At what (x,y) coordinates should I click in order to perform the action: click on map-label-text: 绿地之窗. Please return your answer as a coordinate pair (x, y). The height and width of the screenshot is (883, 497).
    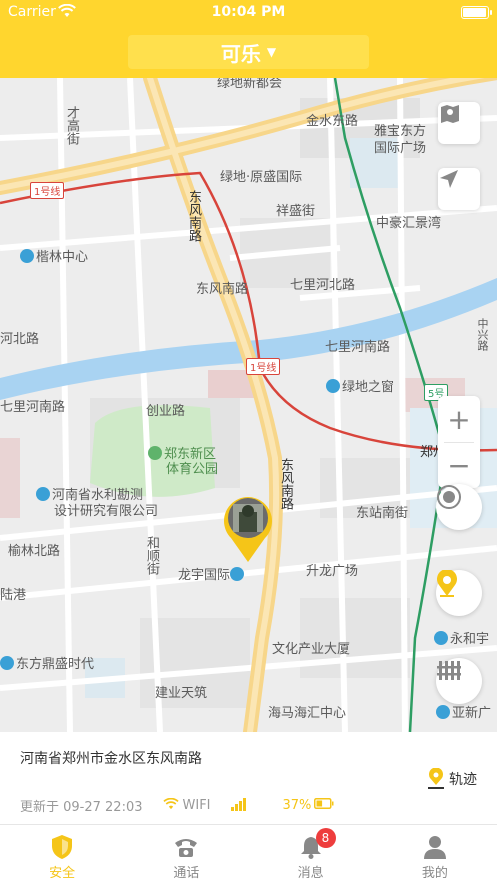
    Looking at the image, I should click on (368, 387).